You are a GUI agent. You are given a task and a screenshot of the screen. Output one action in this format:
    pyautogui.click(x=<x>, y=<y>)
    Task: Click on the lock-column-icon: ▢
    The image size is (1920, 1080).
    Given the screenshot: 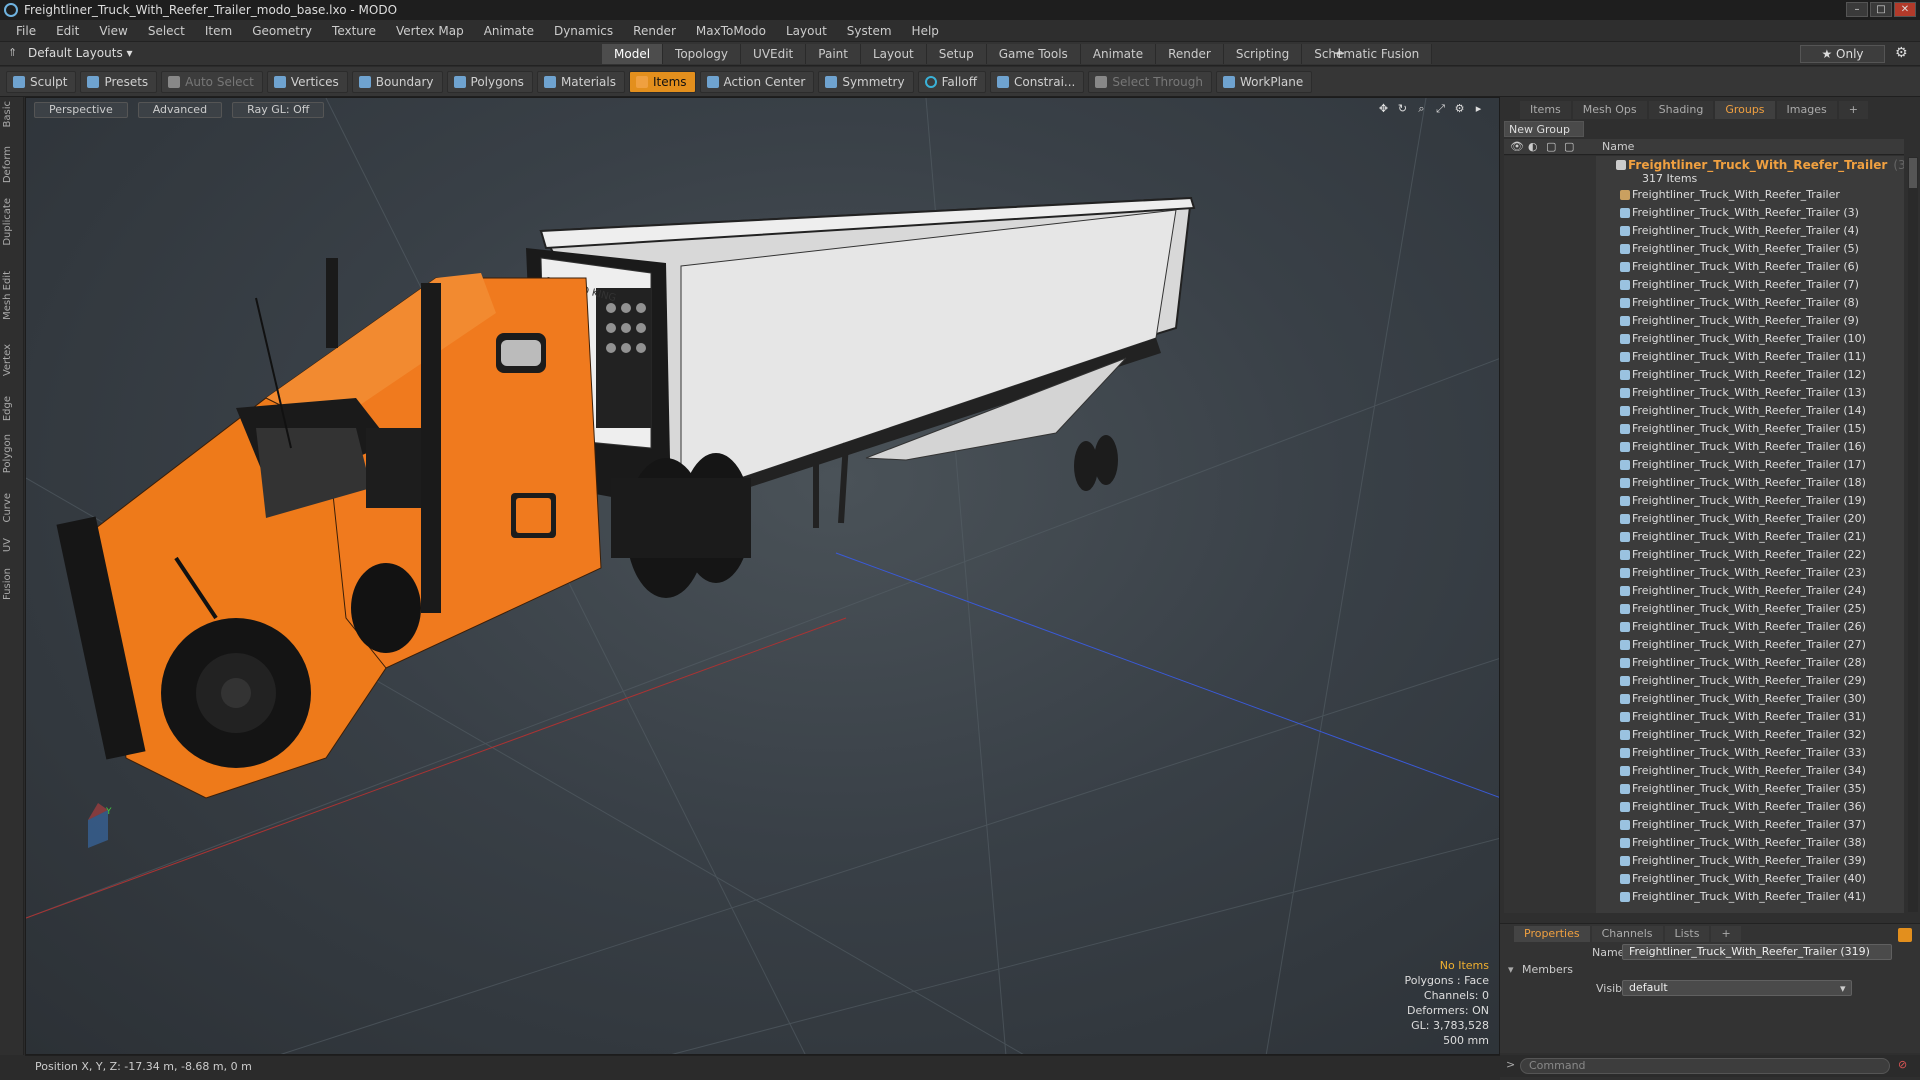 What is the action you would take?
    pyautogui.click(x=1551, y=147)
    